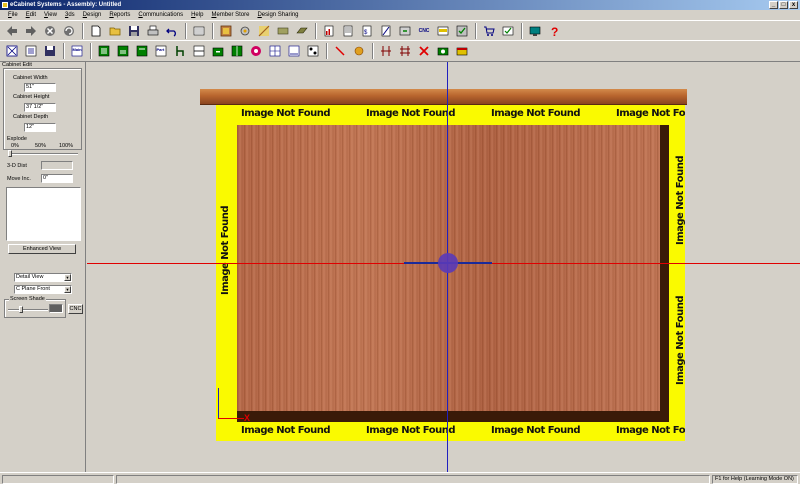 The height and width of the screenshot is (484, 800). What do you see at coordinates (237, 51) in the screenshot?
I see `door-button` at bounding box center [237, 51].